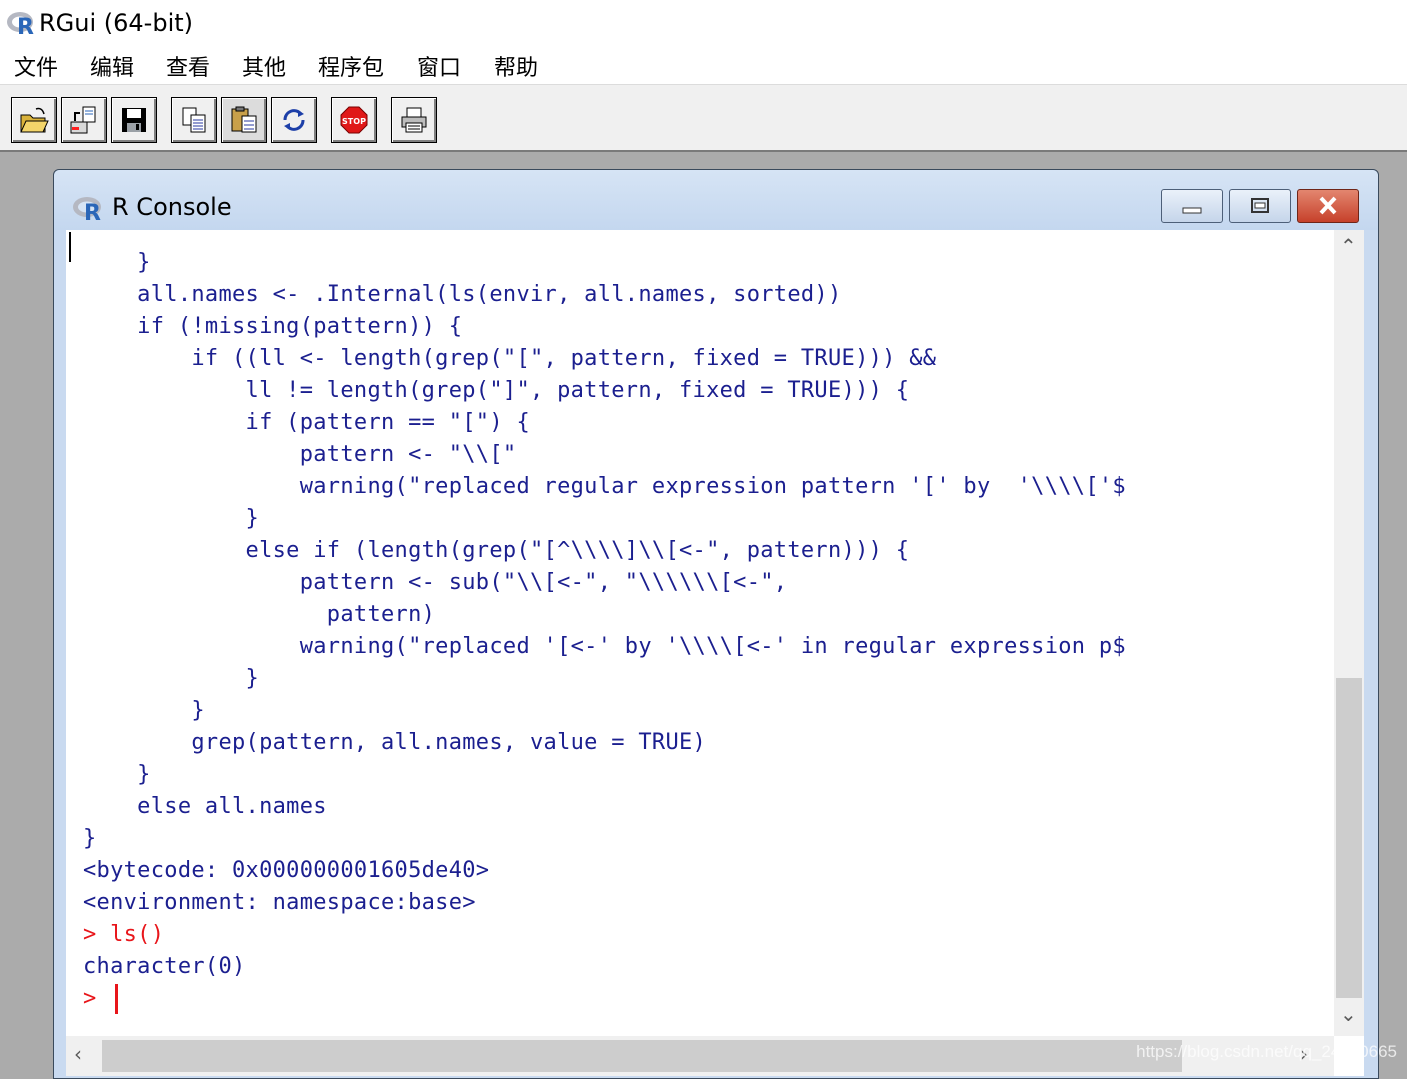  What do you see at coordinates (259, 614) in the screenshot?
I see `console-output-line: pattern)` at bounding box center [259, 614].